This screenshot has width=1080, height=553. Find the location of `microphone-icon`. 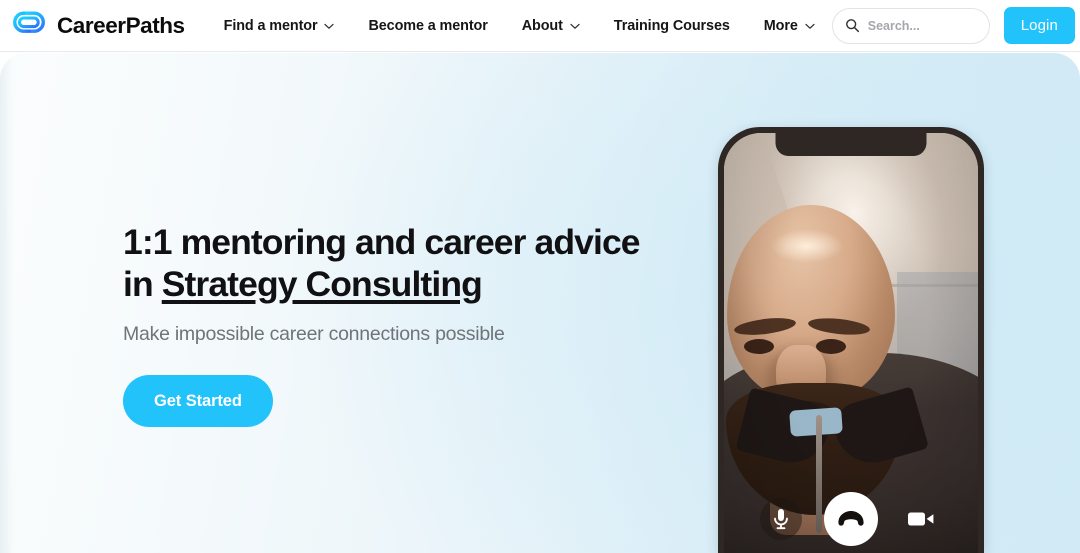

microphone-icon is located at coordinates (781, 519).